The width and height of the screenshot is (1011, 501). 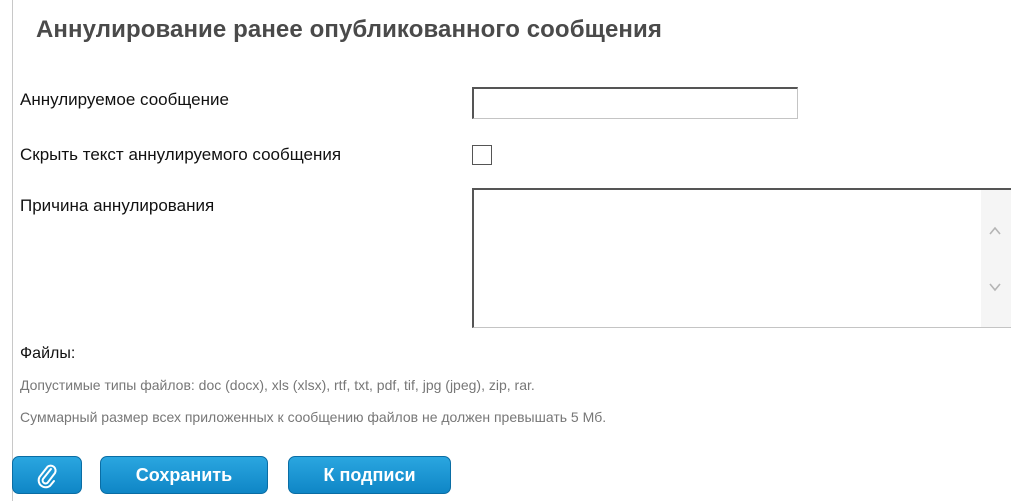 What do you see at coordinates (48, 353) in the screenshot?
I see `files-label: Файлы:` at bounding box center [48, 353].